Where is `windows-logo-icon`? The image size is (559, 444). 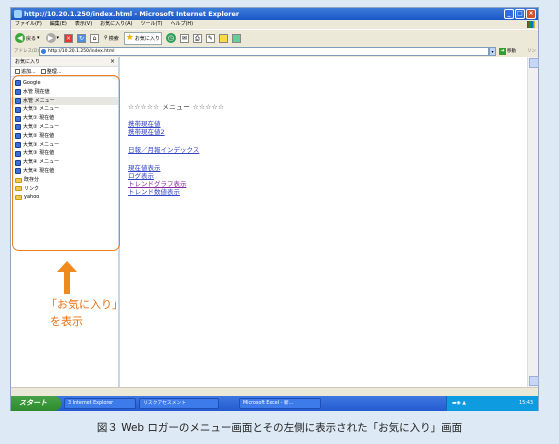
windows-logo-icon is located at coordinates (531, 24).